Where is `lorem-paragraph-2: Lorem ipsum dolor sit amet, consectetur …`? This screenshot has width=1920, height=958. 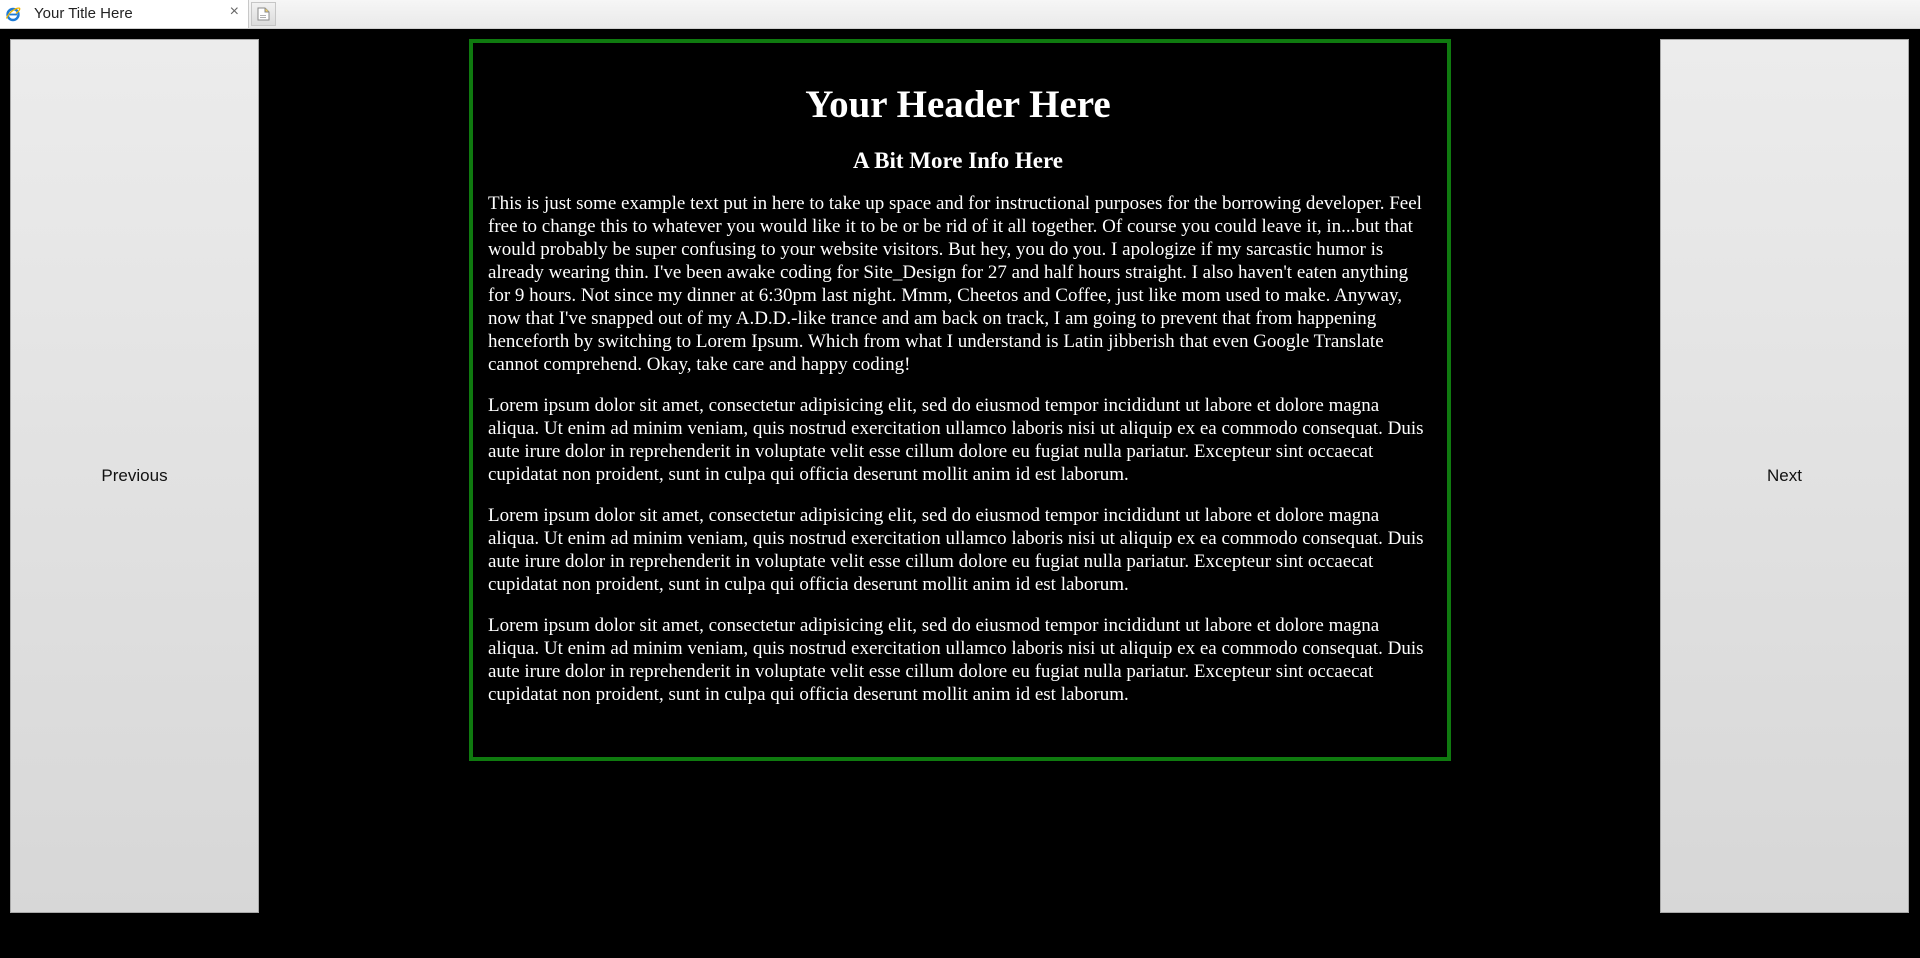 lorem-paragraph-2: Lorem ipsum dolor sit amet, consectetur … is located at coordinates (956, 550).